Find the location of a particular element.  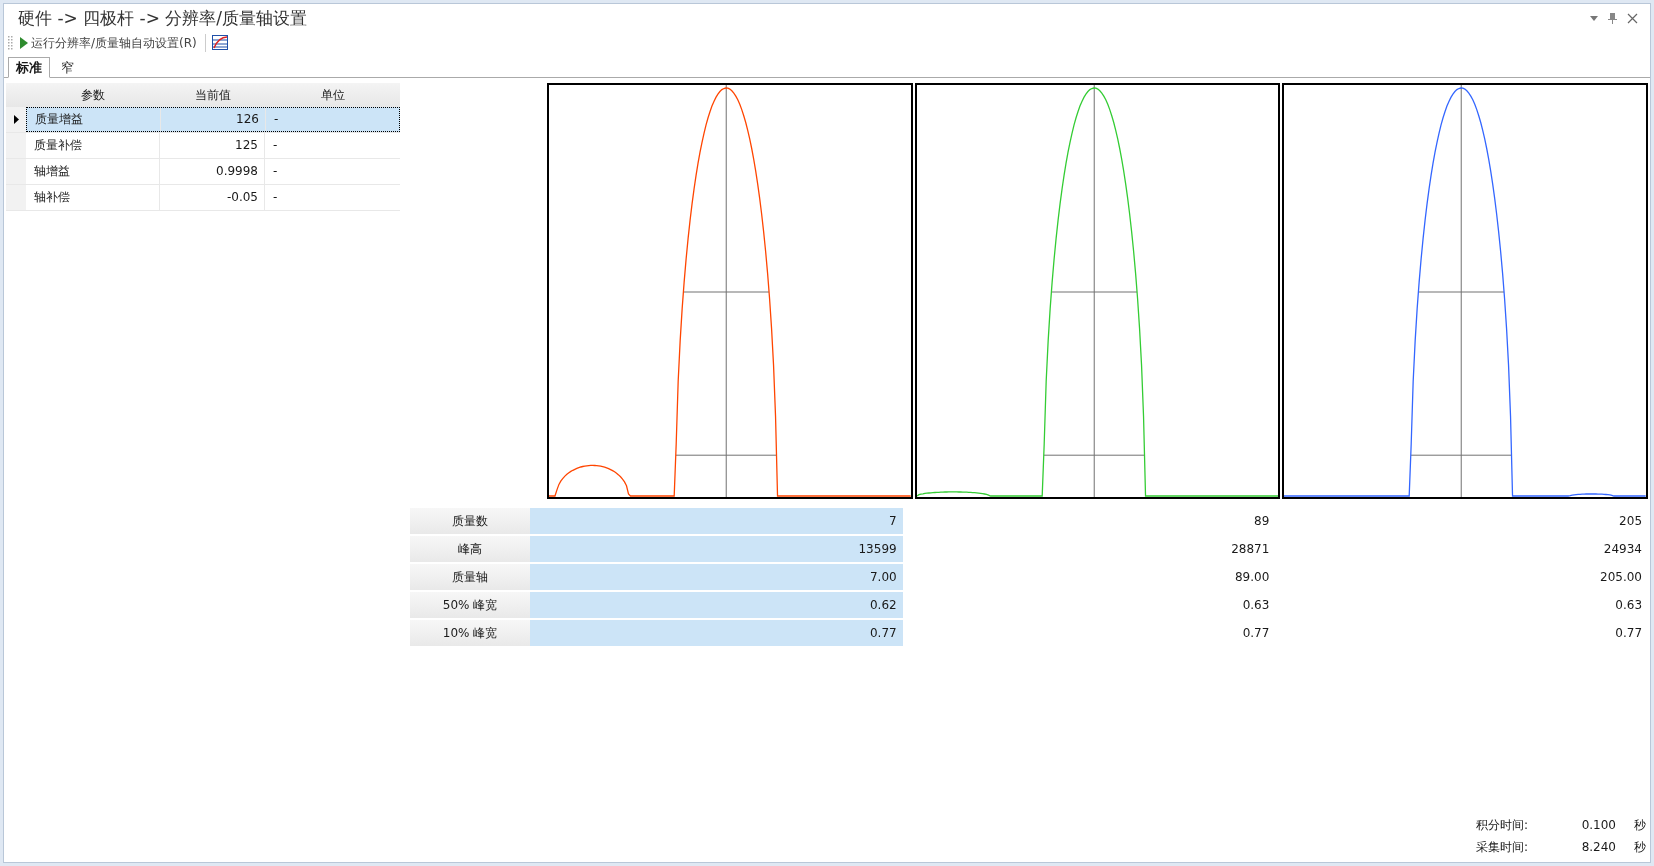

table-row: 质量增益 126 - is located at coordinates (213, 119).